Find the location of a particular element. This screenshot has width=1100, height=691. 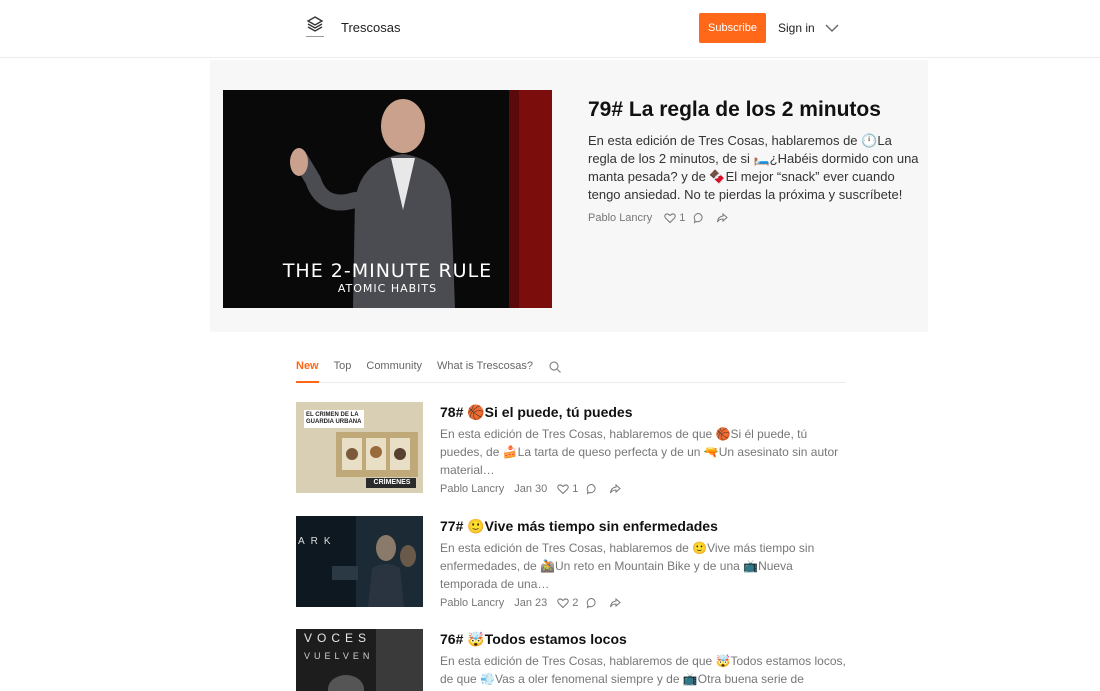

image-caption-title: THE 2-MINUTE RULE is located at coordinates (387, 271).